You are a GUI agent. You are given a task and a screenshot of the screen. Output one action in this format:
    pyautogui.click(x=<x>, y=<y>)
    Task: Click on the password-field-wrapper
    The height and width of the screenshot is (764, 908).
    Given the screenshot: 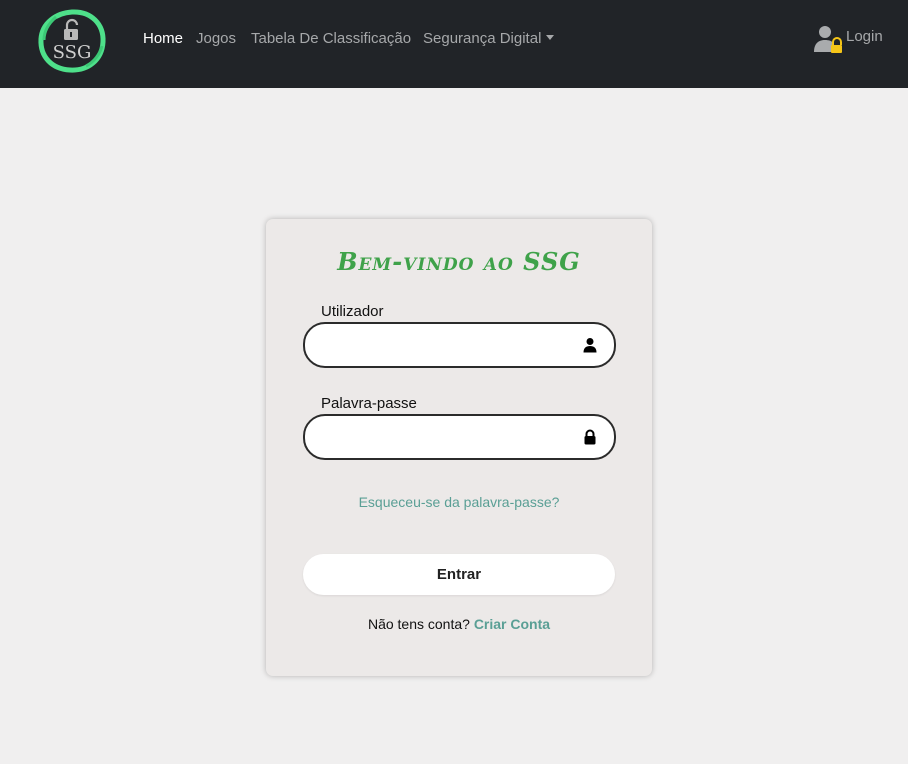 What is the action you would take?
    pyautogui.click(x=459, y=437)
    